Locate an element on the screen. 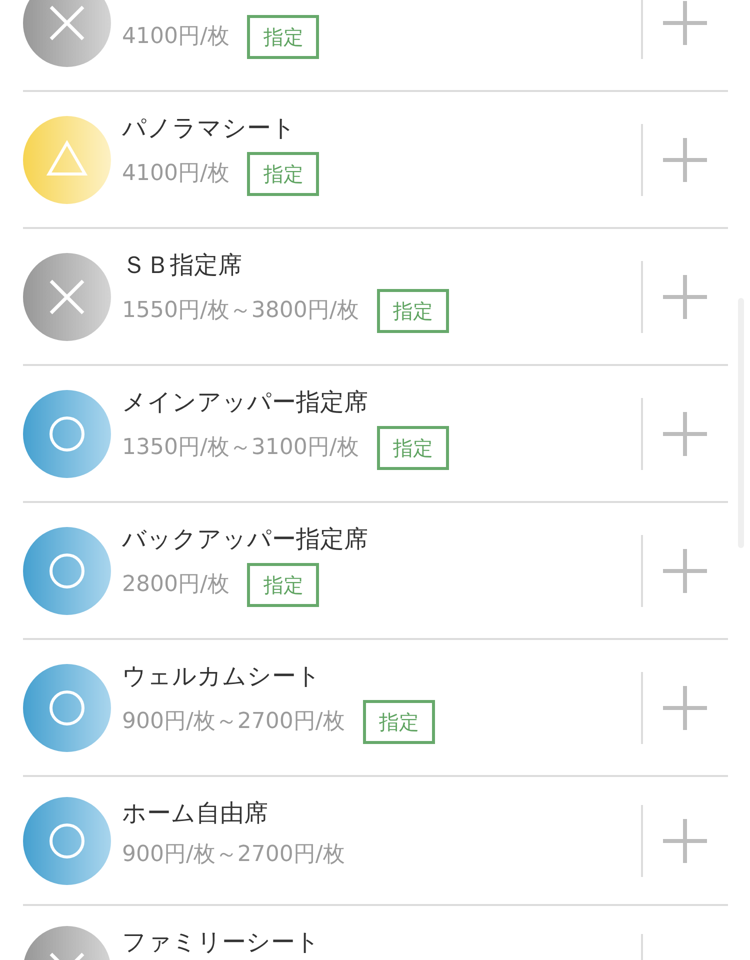 This screenshot has width=750, height=960. seat-name: バックアッパー指定席 is located at coordinates (245, 539).